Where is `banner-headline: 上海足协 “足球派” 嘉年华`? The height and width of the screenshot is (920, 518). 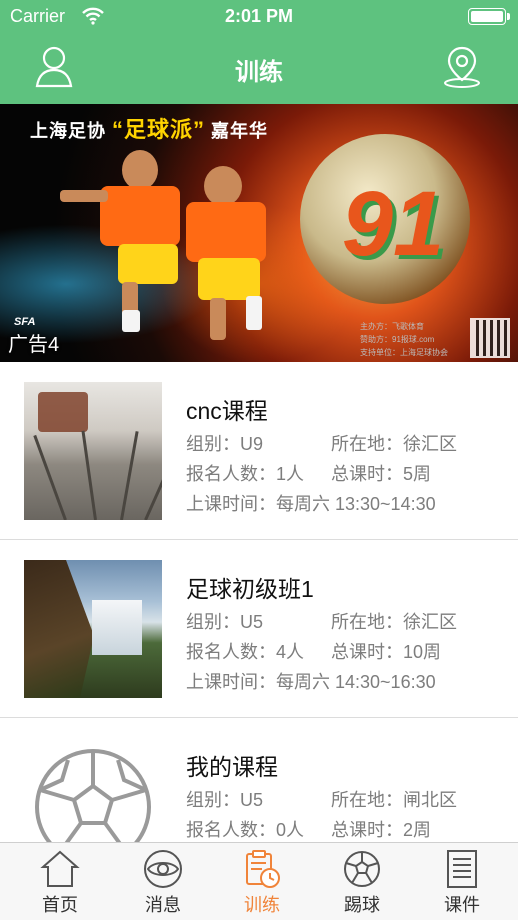
banner-headline: 上海足协 “足球派” 嘉年华 is located at coordinates (149, 128).